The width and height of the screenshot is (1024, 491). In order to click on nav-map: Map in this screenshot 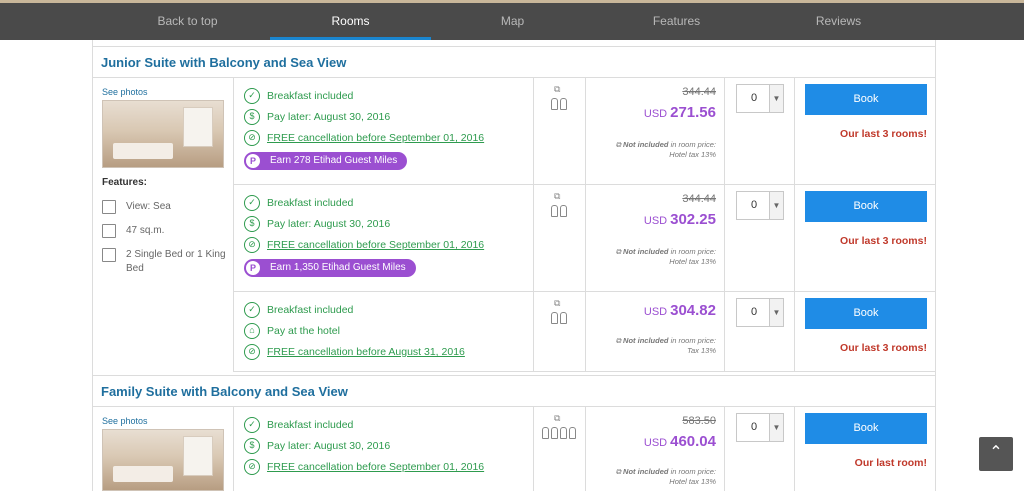, I will do `click(512, 21)`.